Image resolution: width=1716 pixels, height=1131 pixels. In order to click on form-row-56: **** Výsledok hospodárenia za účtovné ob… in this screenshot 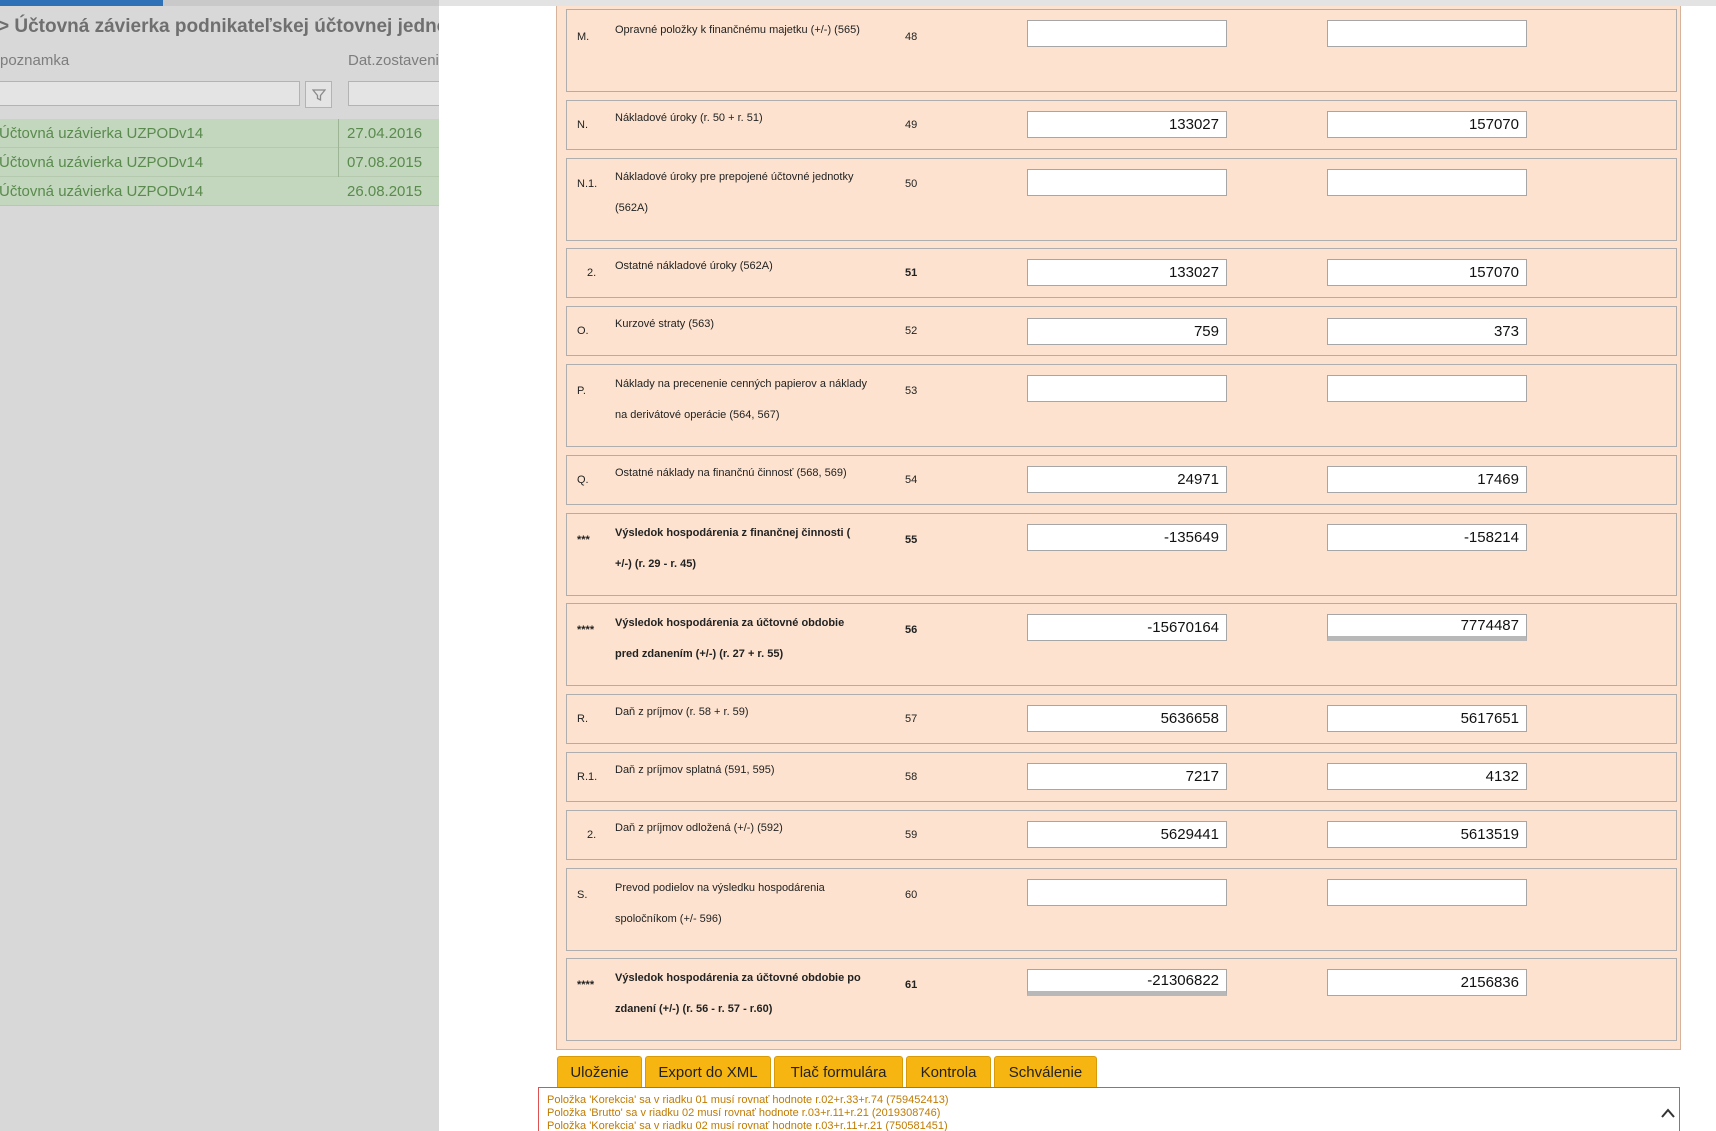, I will do `click(1121, 644)`.